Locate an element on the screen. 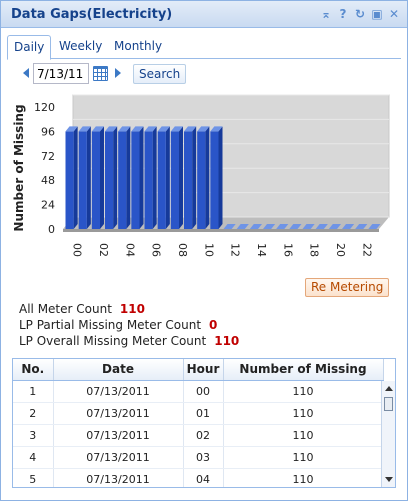 The width and height of the screenshot is (408, 501). tab-monthly: Monthly is located at coordinates (138, 47).